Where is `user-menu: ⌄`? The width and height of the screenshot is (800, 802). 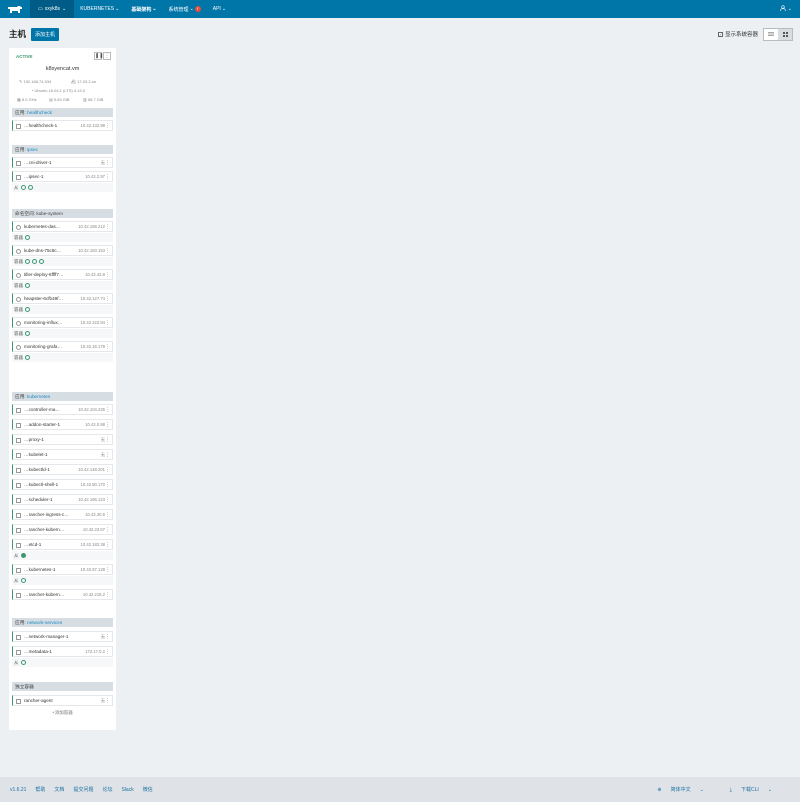 user-menu: ⌄ is located at coordinates (786, 9).